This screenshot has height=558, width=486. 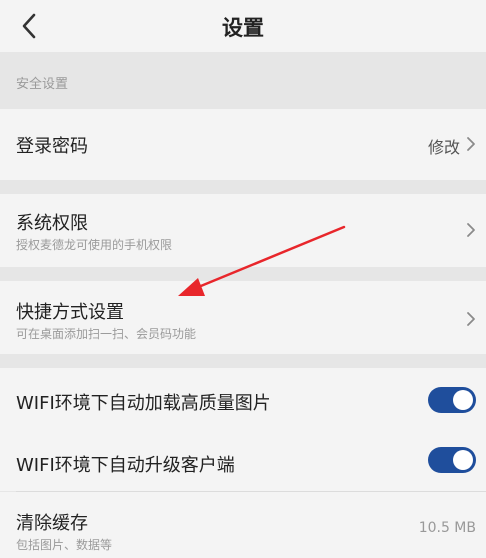 I want to click on page-title: 设置, so click(x=243, y=28).